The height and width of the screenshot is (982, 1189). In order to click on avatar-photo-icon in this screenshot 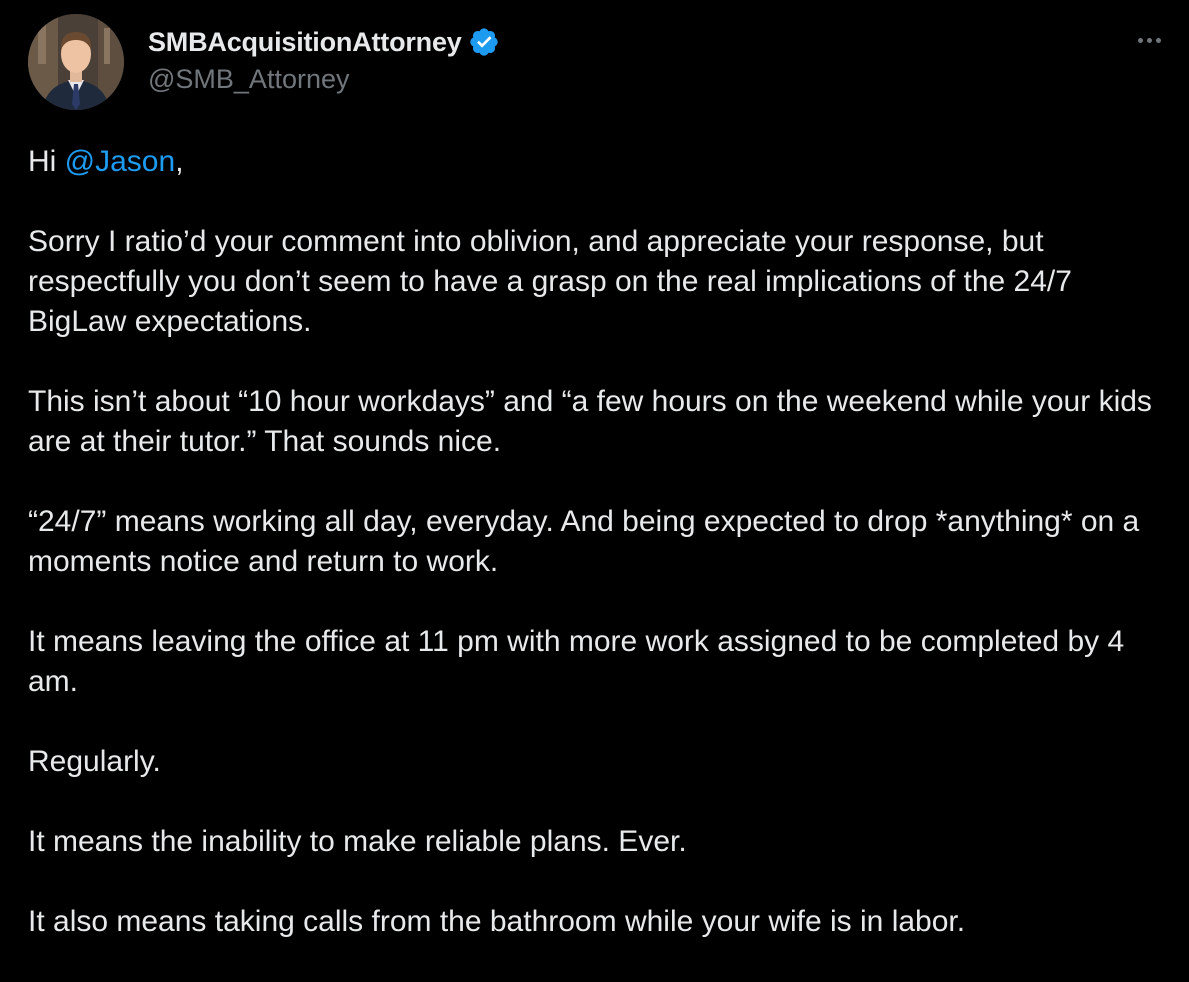, I will do `click(76, 62)`.